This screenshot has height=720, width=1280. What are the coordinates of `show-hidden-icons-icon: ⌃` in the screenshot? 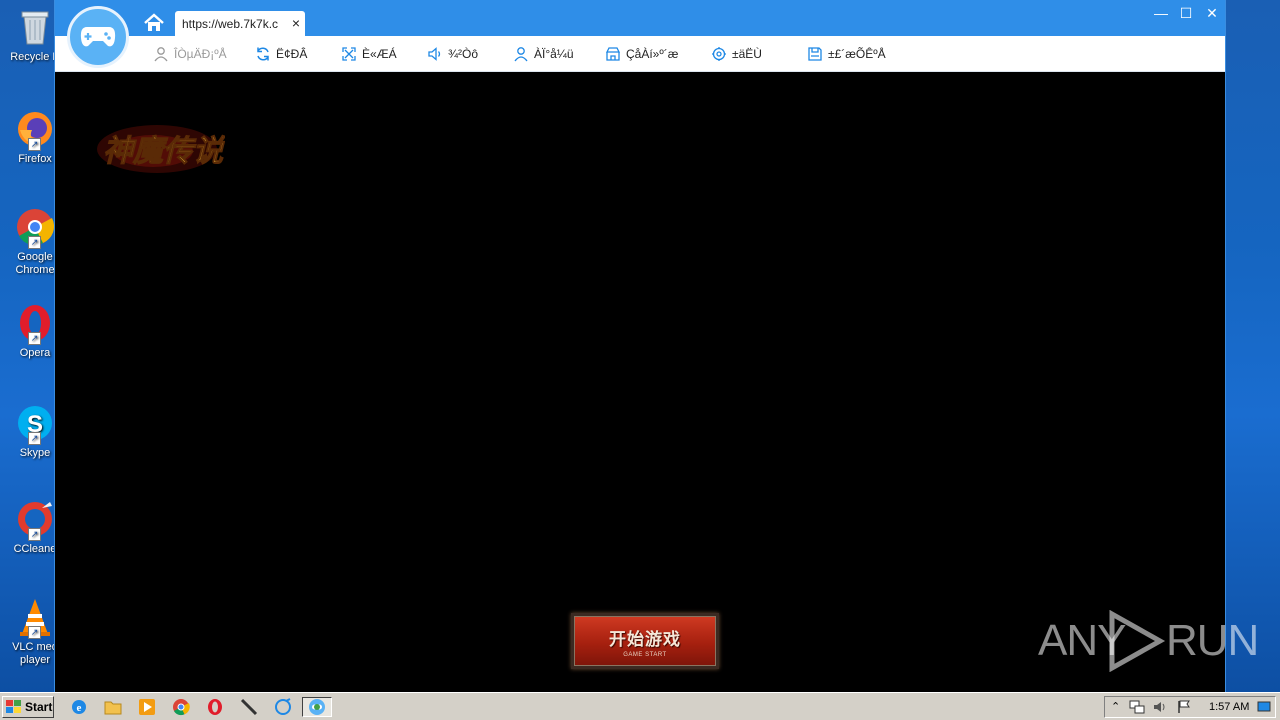 It's located at (1115, 706).